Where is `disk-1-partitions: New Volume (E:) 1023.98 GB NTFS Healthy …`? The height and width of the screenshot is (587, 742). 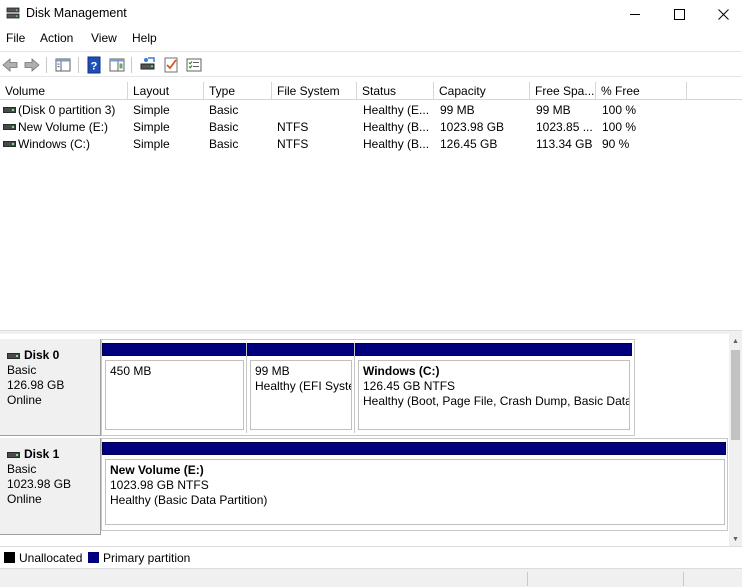
disk-1-partitions: New Volume (E:) 1023.98 GB NTFS Healthy … is located at coordinates (414, 484).